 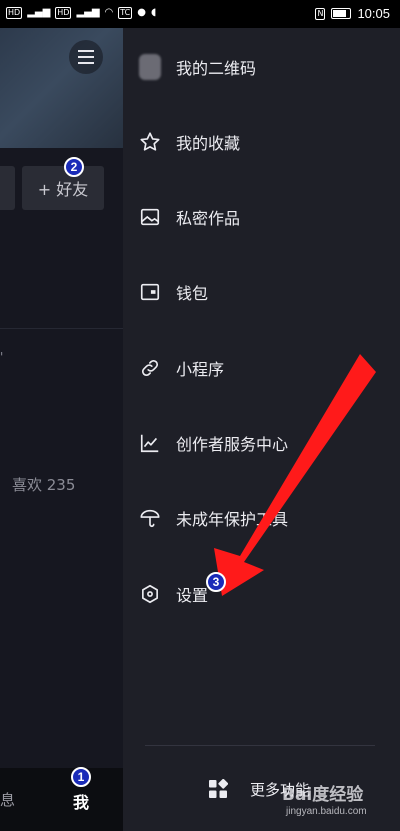 I want to click on hd-indicator-2: HD, so click(x=63, y=13).